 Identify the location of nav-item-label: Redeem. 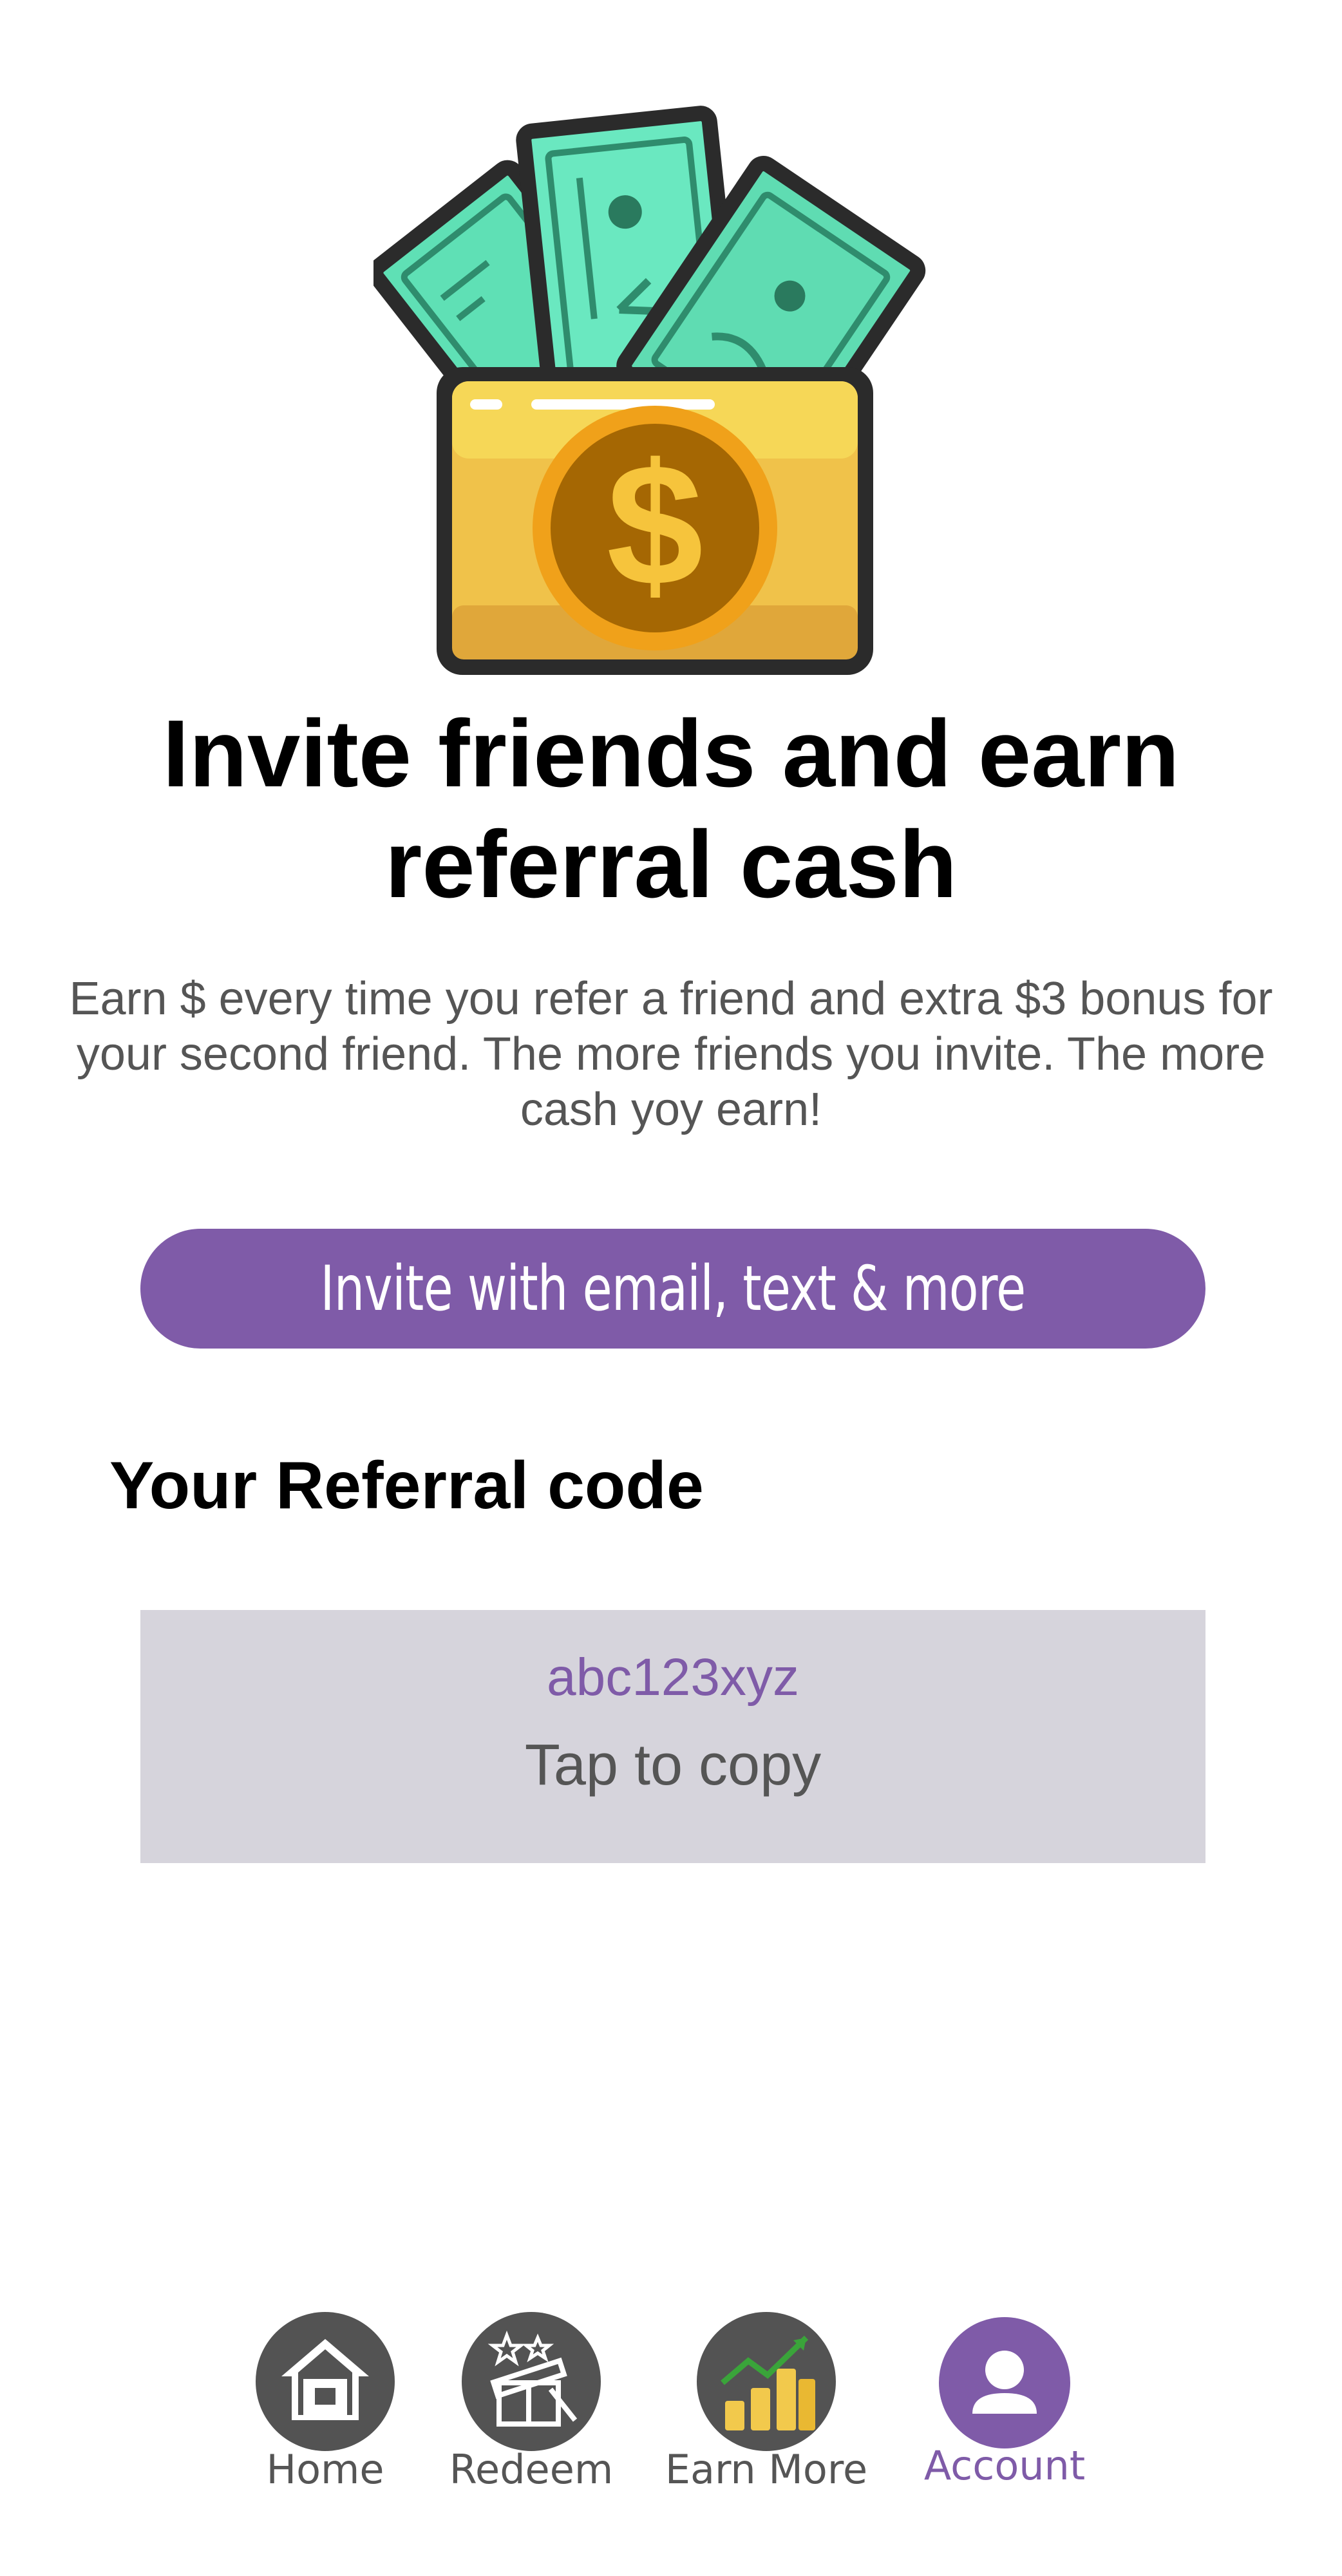
(531, 2469).